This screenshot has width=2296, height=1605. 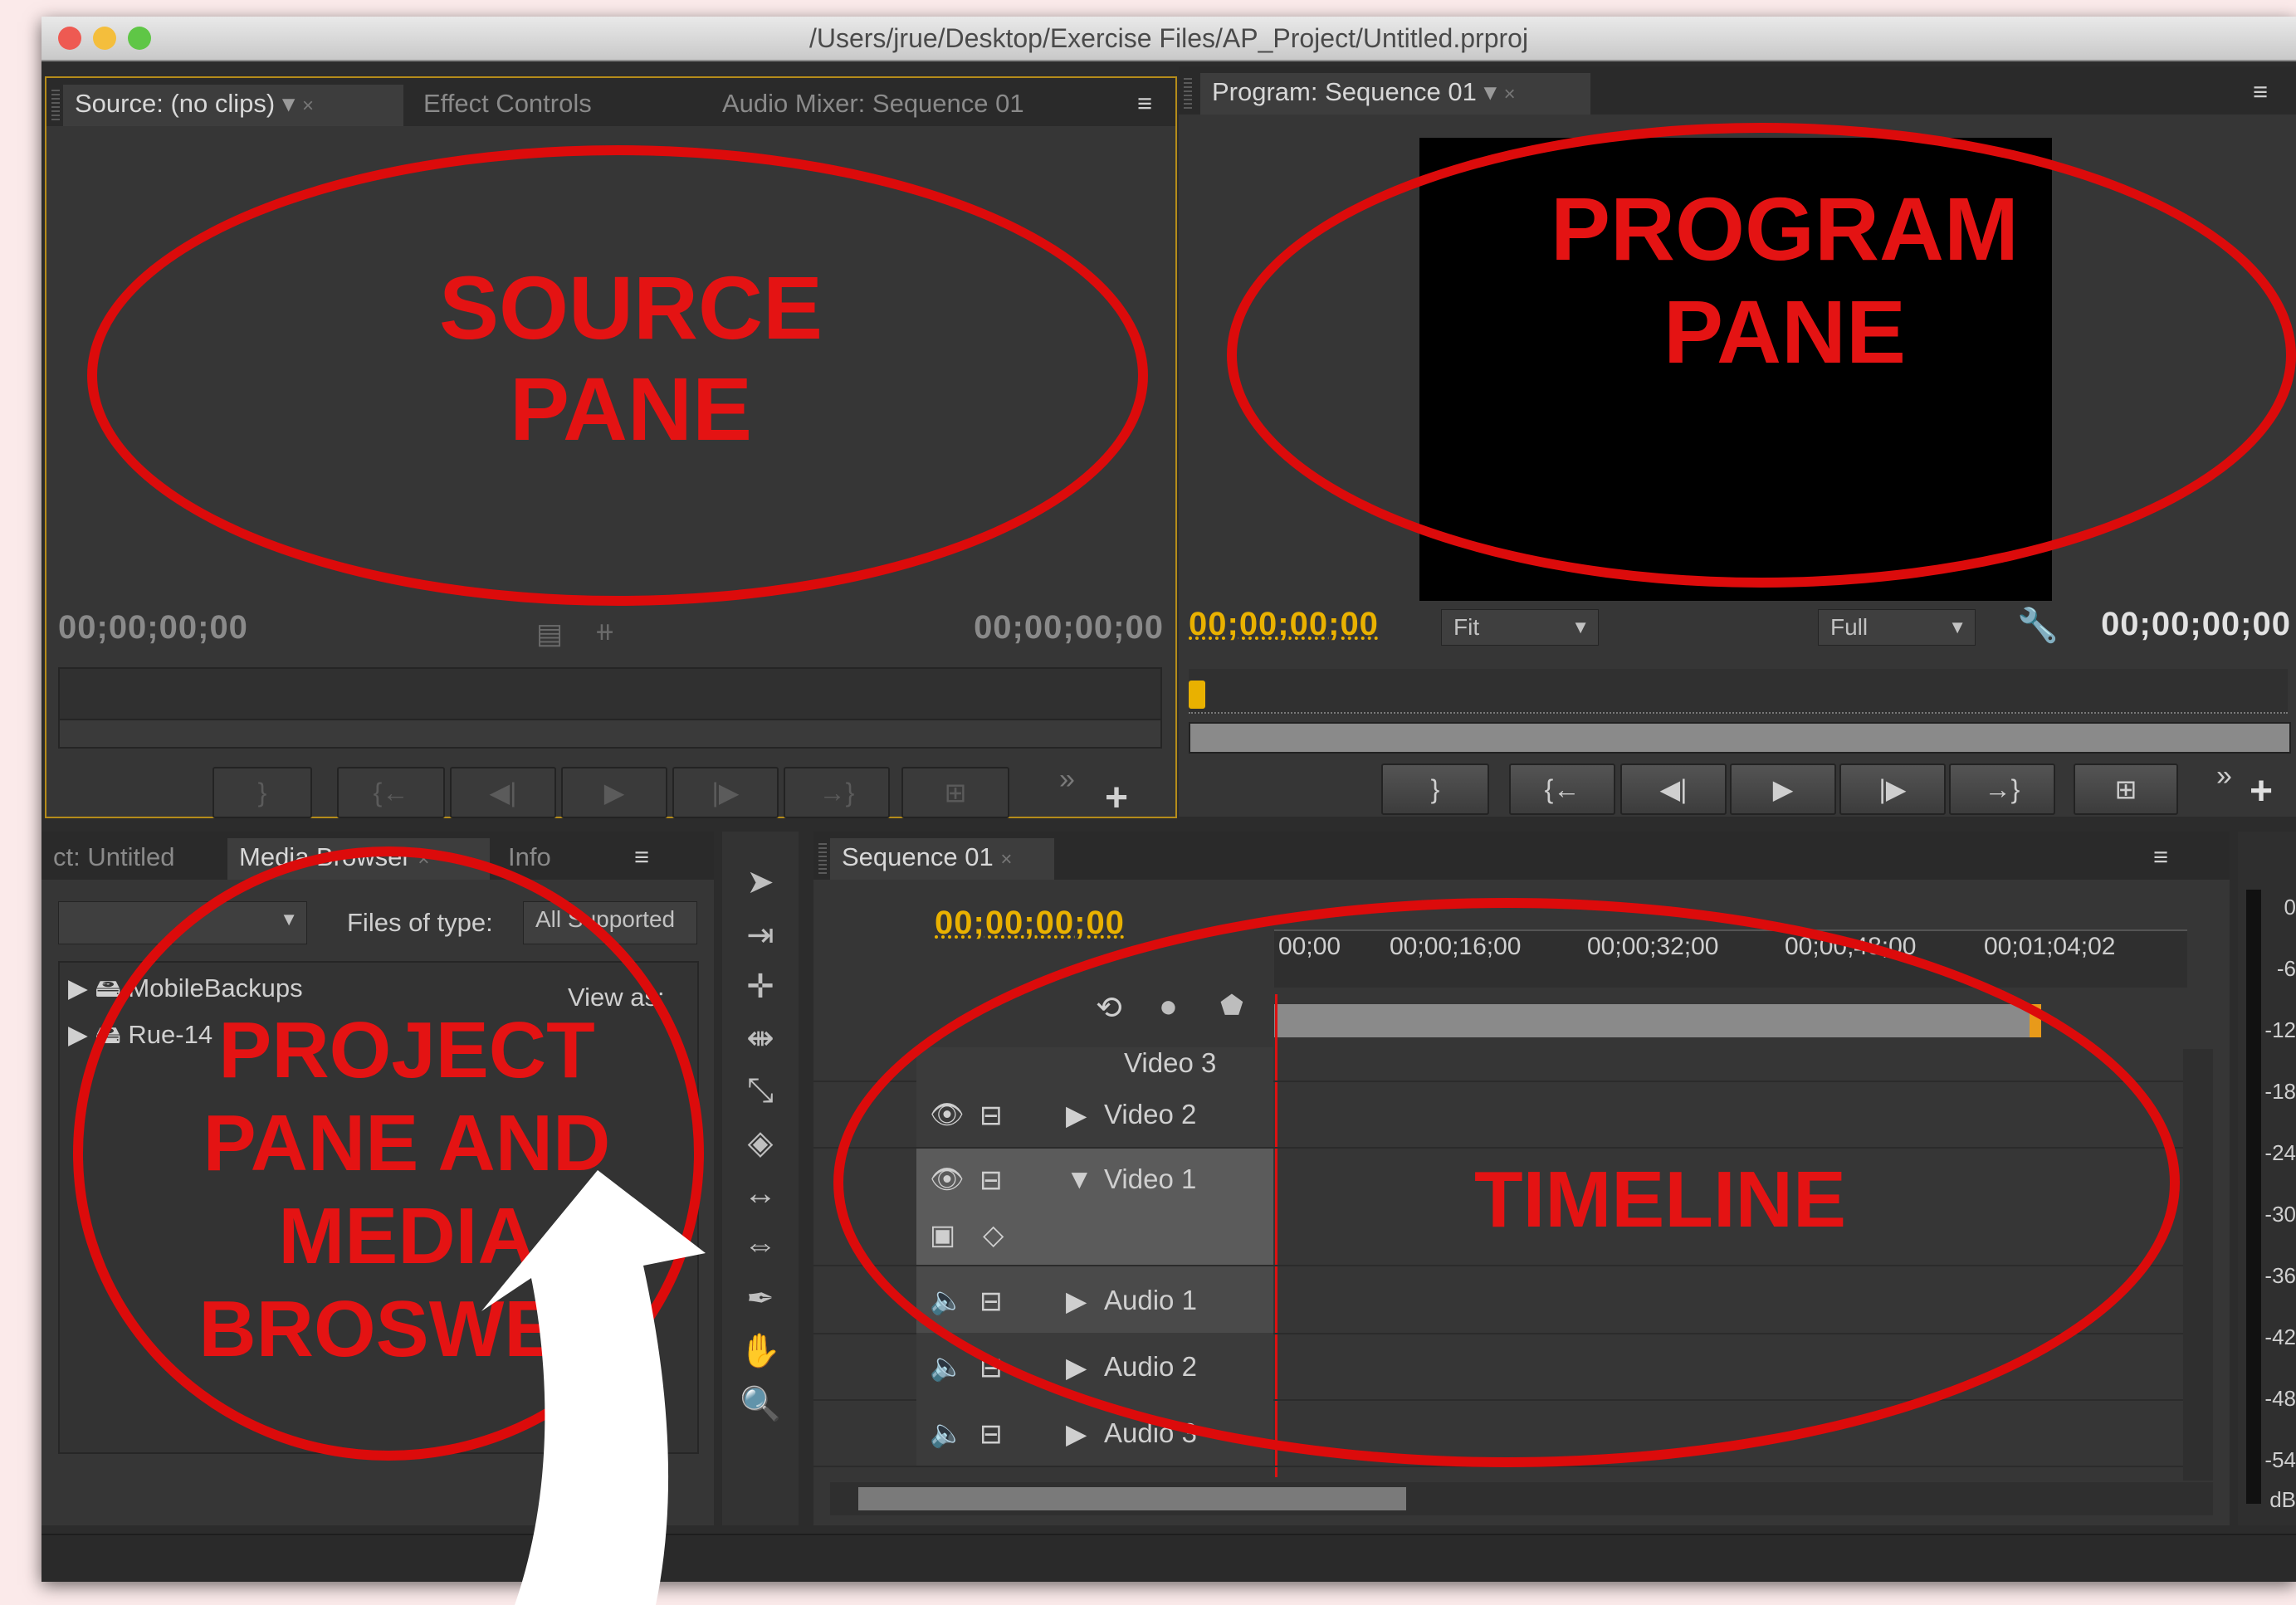 What do you see at coordinates (2050, 946) in the screenshot?
I see `ruler-label: 00;01;04;02` at bounding box center [2050, 946].